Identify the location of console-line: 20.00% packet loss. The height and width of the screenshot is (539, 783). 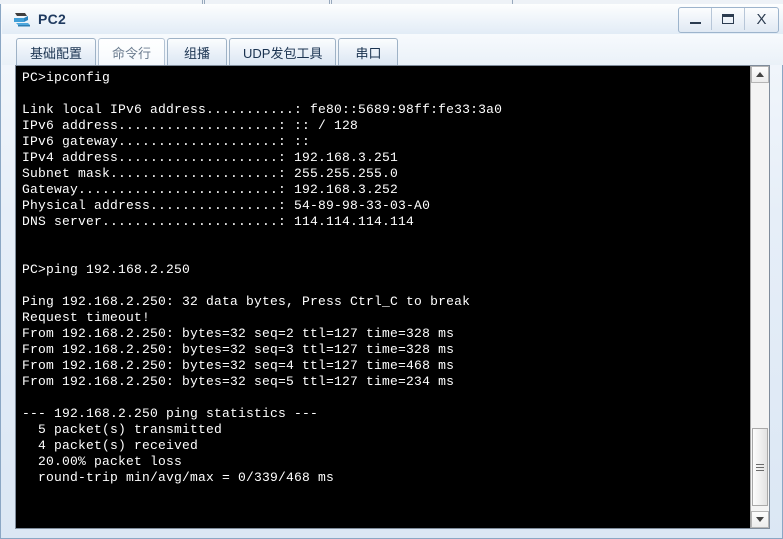
(102, 461).